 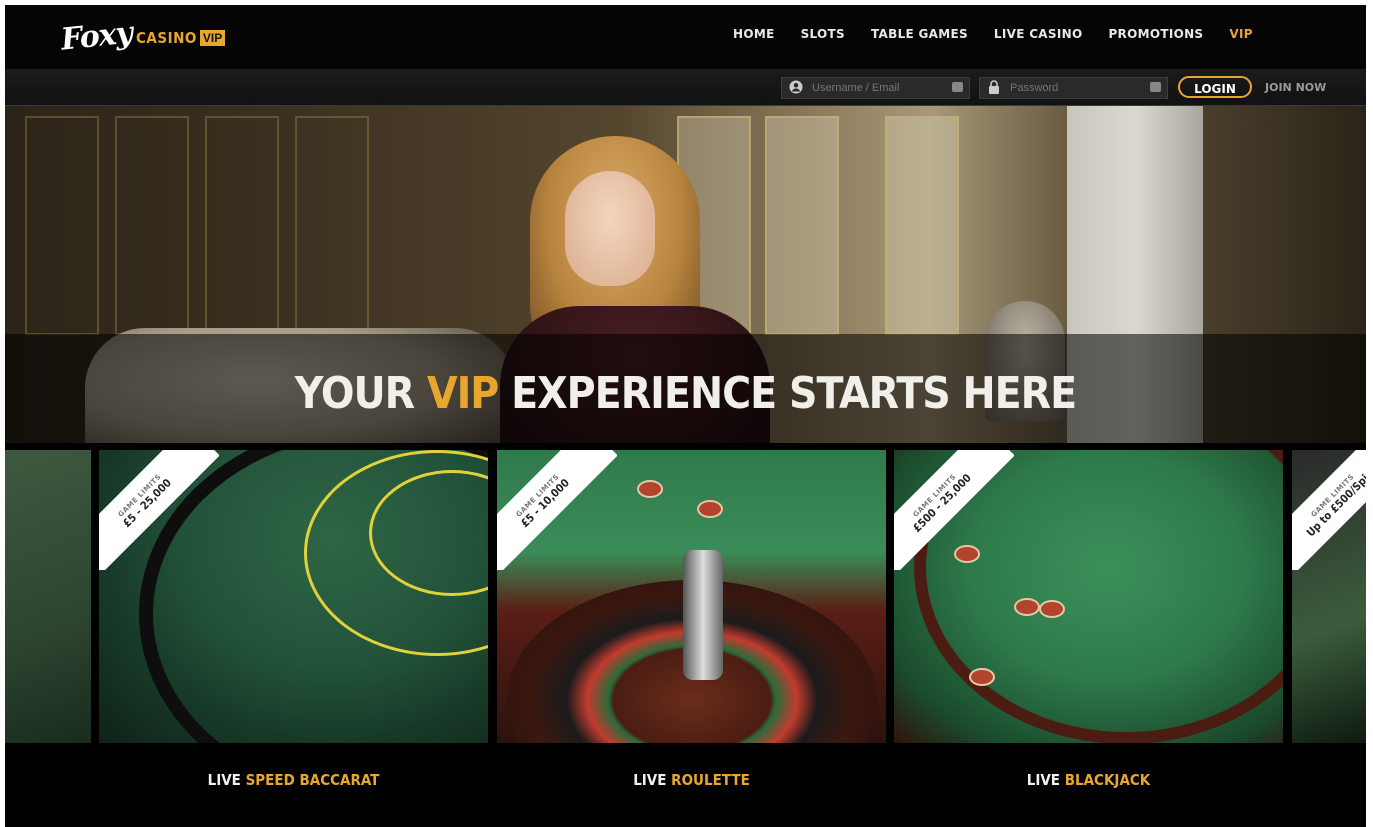 I want to click on username-input, so click(x=872, y=88).